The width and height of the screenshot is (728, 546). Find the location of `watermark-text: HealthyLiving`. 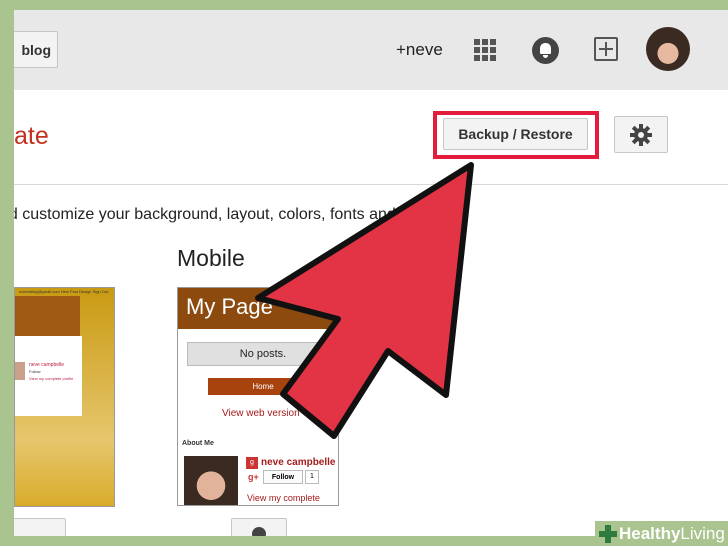

watermark-text: HealthyLiving is located at coordinates (672, 534).